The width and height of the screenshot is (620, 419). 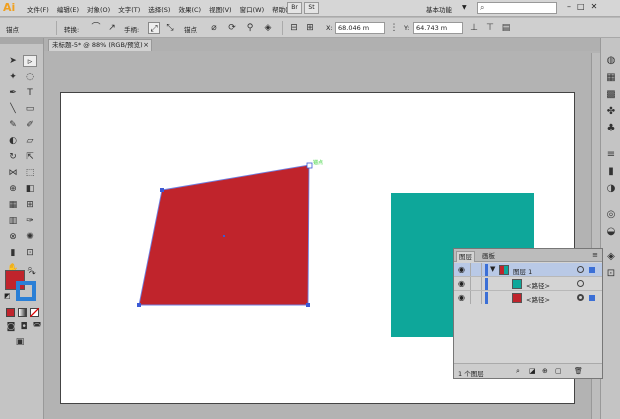 What do you see at coordinates (30, 237) in the screenshot?
I see `symbol-sprayer-tool-icon: ✺` at bounding box center [30, 237].